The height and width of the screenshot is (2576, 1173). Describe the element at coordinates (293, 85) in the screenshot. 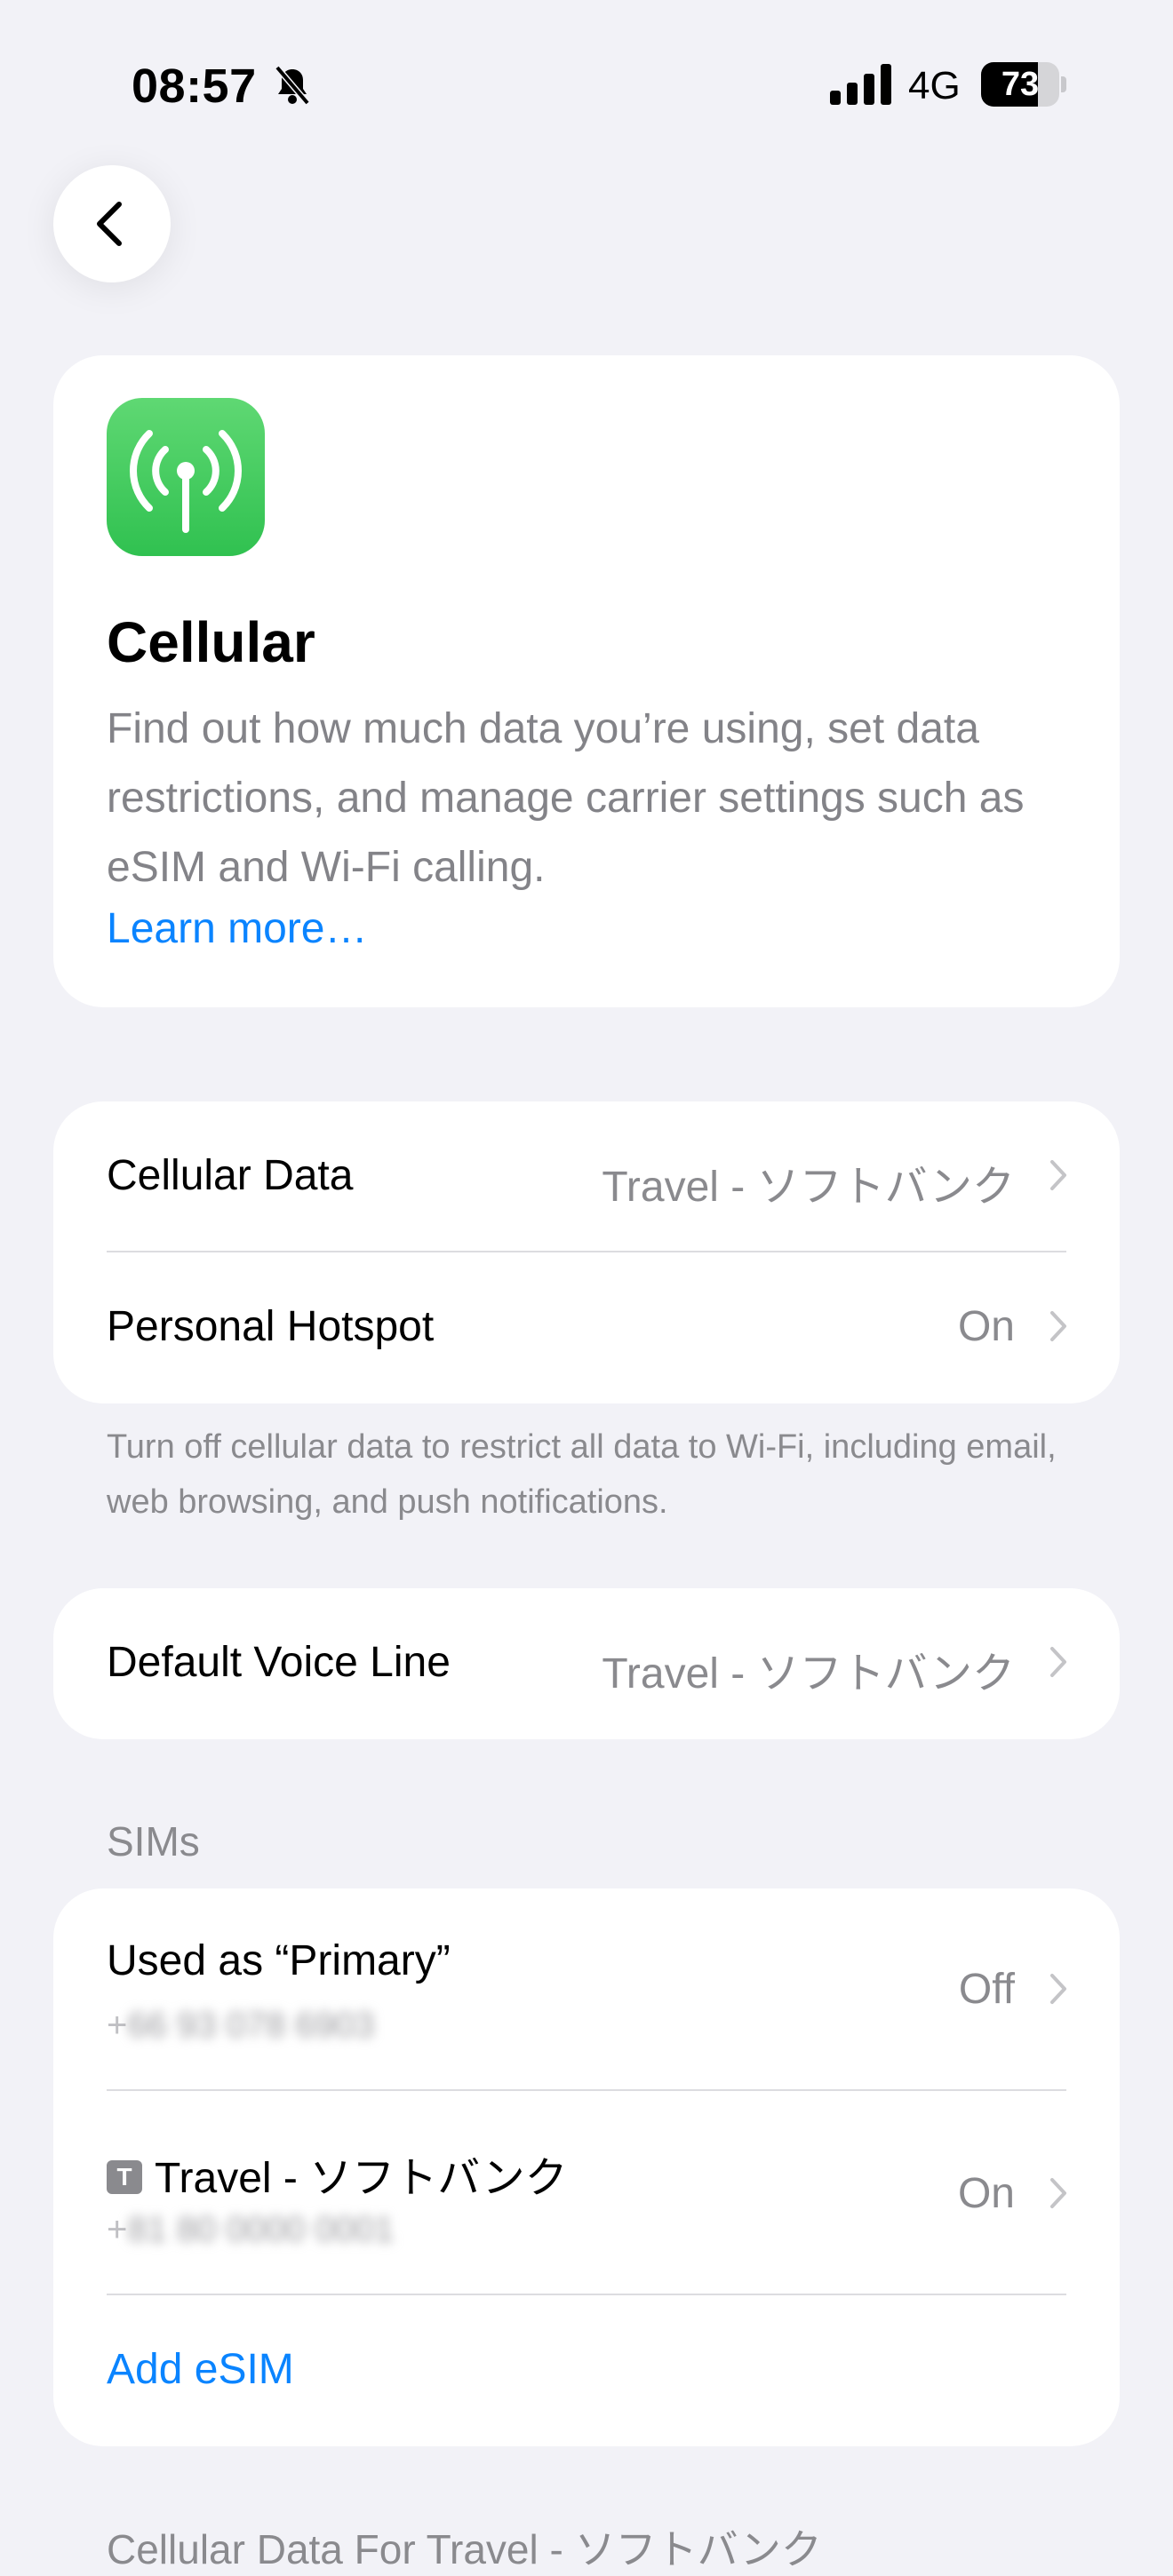

I see `bell-slash-icon` at that location.